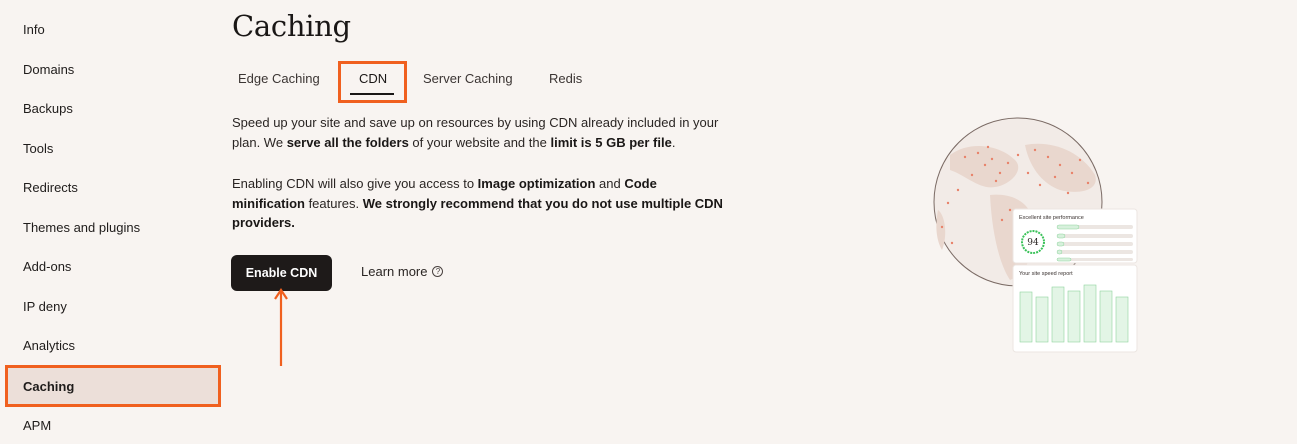  I want to click on sidebar-item-themes-and-plugins: Themes and plugins, so click(113, 227).